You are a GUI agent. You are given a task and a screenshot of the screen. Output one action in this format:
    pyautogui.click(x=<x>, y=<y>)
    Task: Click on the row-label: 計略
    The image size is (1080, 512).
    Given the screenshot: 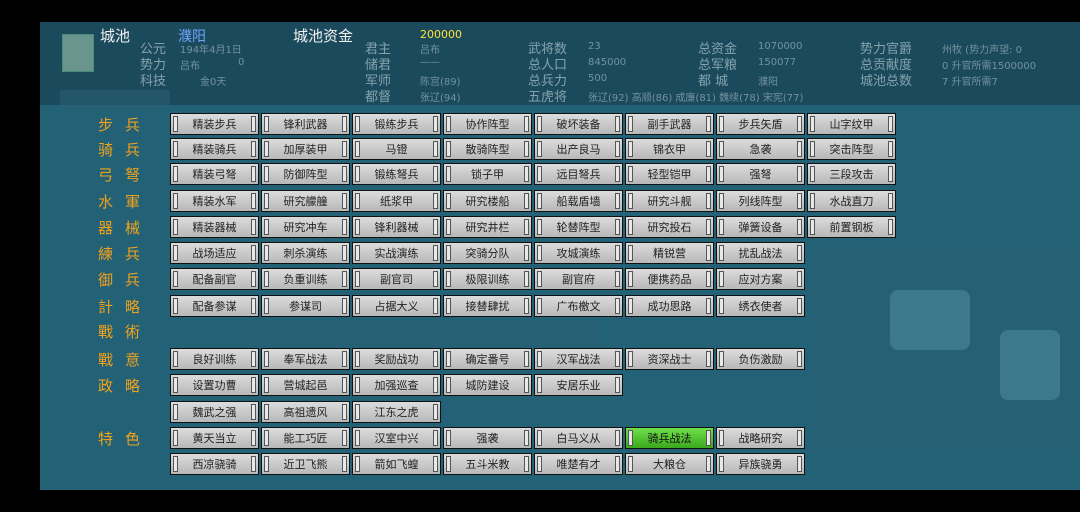 What is the action you would take?
    pyautogui.click(x=125, y=307)
    